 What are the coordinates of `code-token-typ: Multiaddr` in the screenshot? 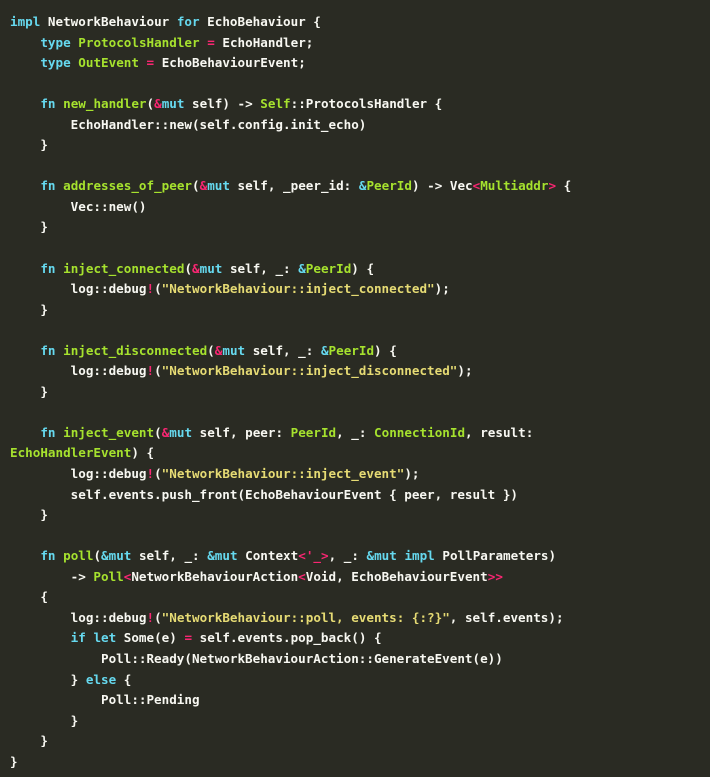 It's located at (514, 186).